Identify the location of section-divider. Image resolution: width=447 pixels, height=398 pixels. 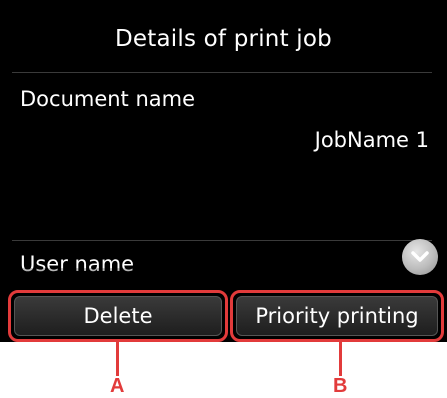
(222, 240).